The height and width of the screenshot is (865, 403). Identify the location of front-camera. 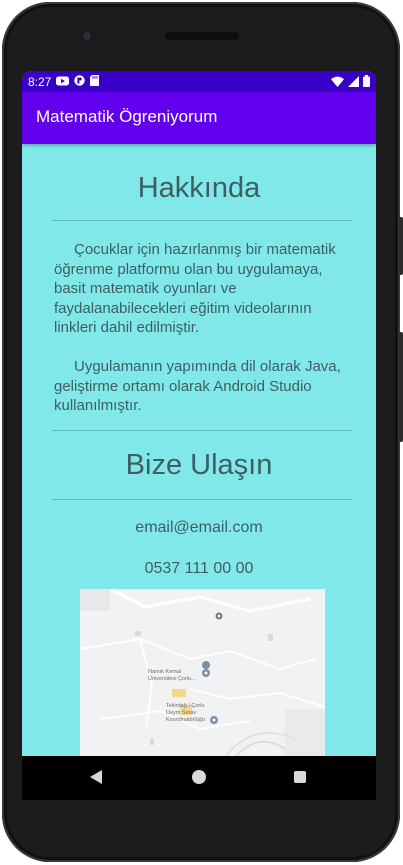
(87, 36).